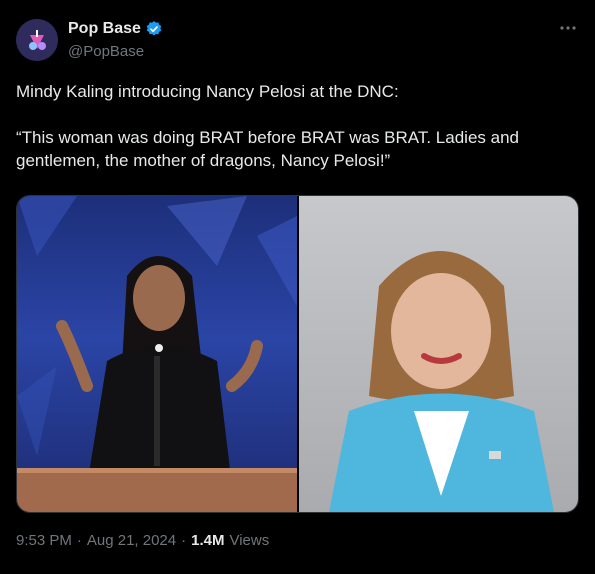 The image size is (595, 574). I want to click on tweet-metadata: 9:53 PM · Aug 21, 2024 · 1.4M Views, so click(142, 540).